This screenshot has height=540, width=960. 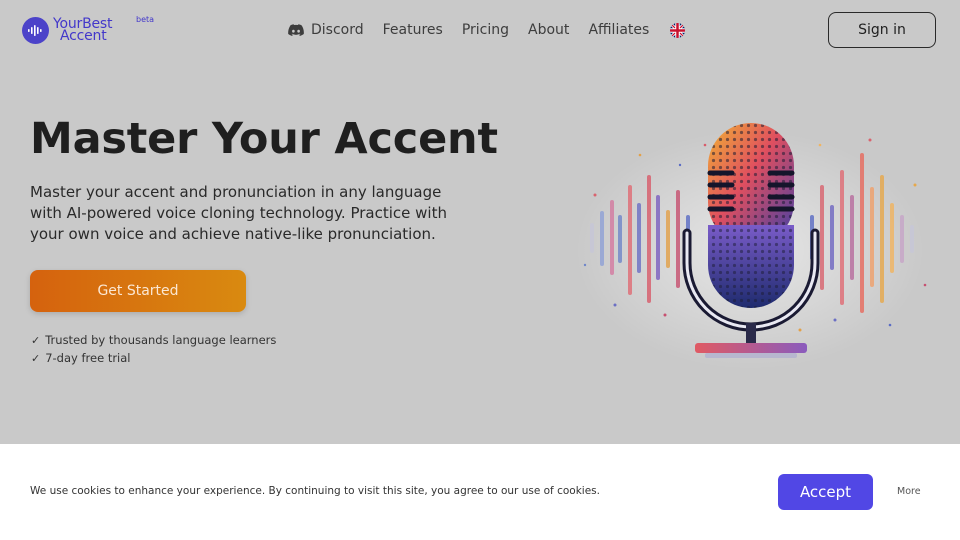 What do you see at coordinates (618, 30) in the screenshot?
I see `nav-affiliates: Affiliates` at bounding box center [618, 30].